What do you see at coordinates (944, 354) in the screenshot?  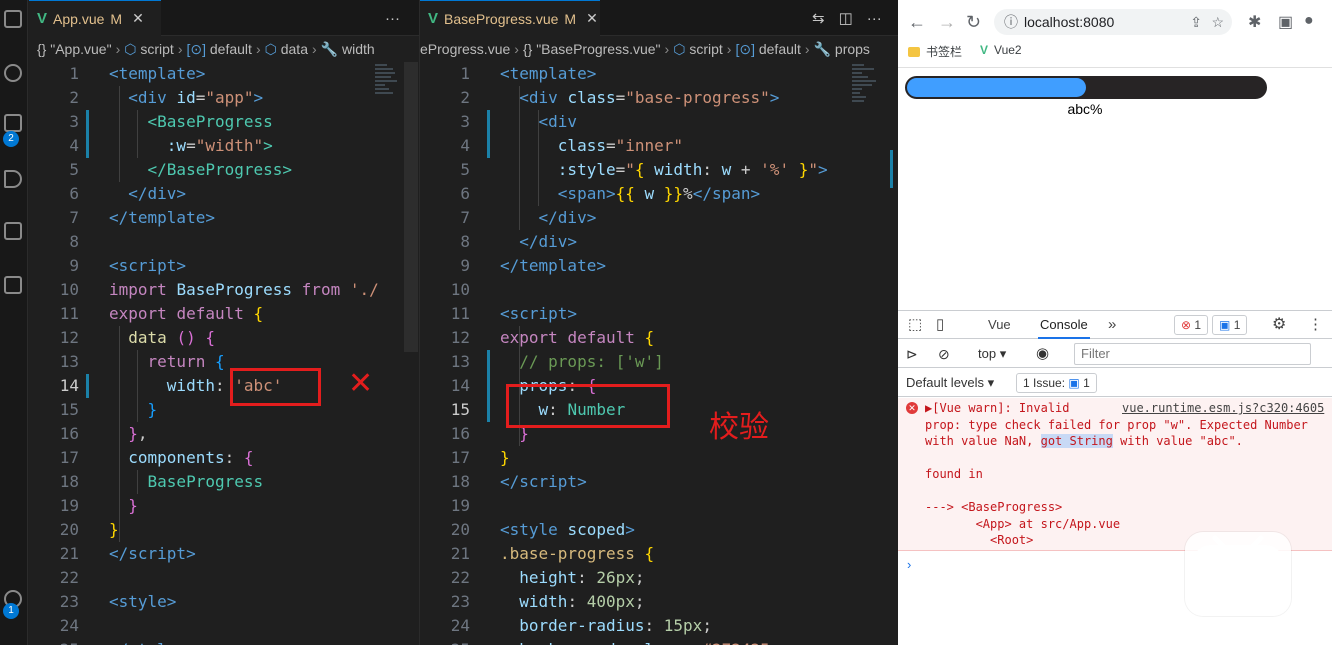 I see `clear-console-icon: ⊘` at bounding box center [944, 354].